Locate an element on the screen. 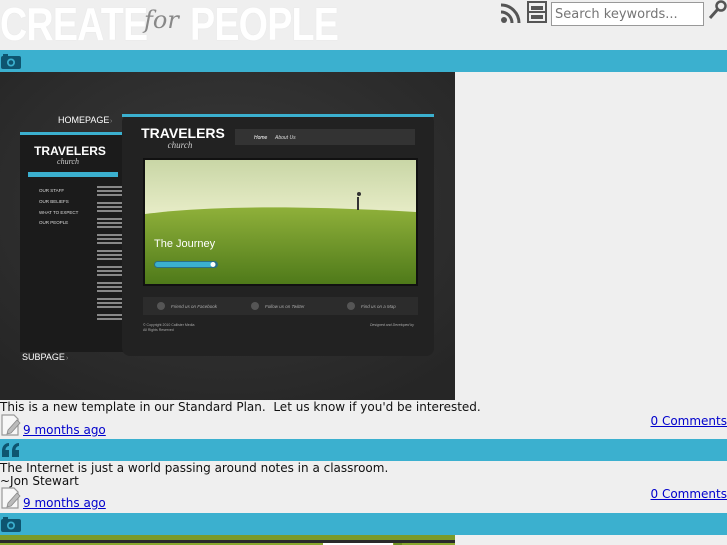 The width and height of the screenshot is (727, 545). back-brand-sub: church is located at coordinates (68, 161).